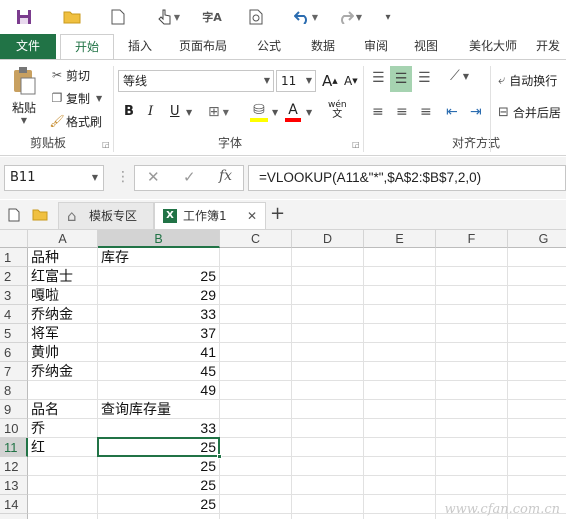  What do you see at coordinates (256, 466) in the screenshot?
I see `cell-c12` at bounding box center [256, 466].